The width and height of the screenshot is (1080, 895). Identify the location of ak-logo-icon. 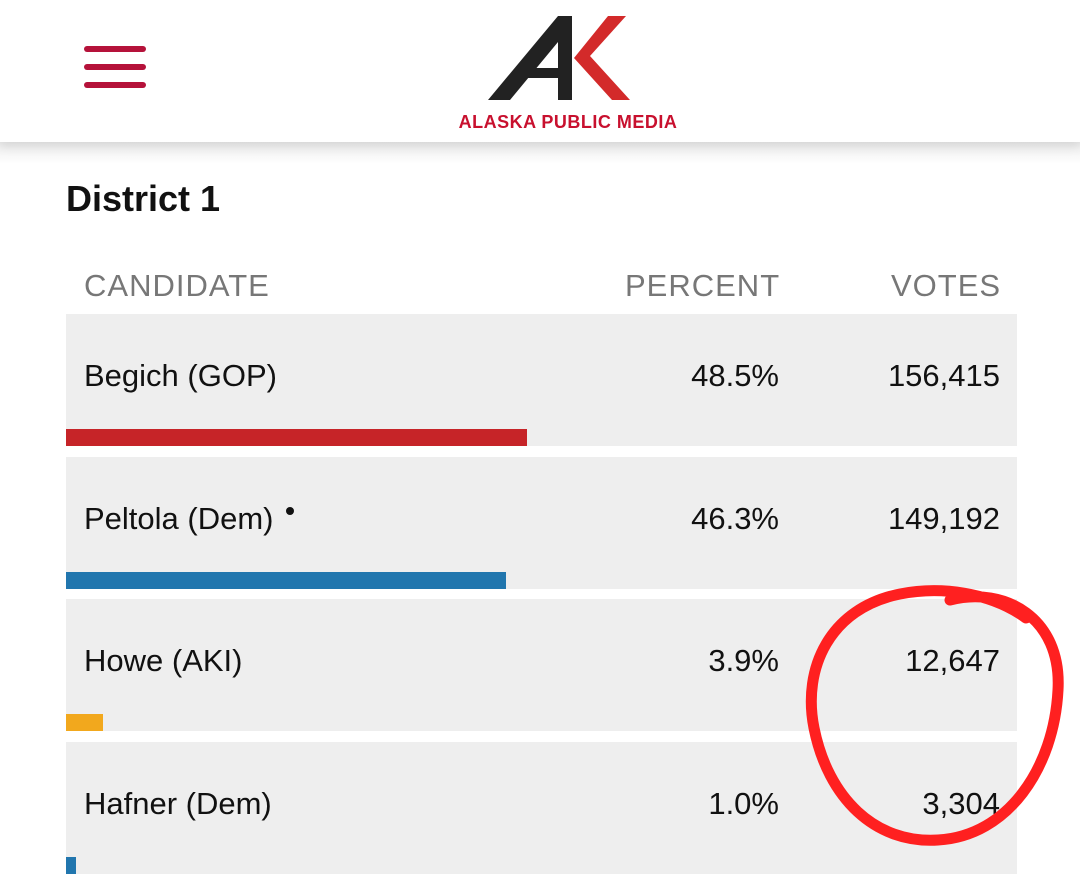
(559, 58).